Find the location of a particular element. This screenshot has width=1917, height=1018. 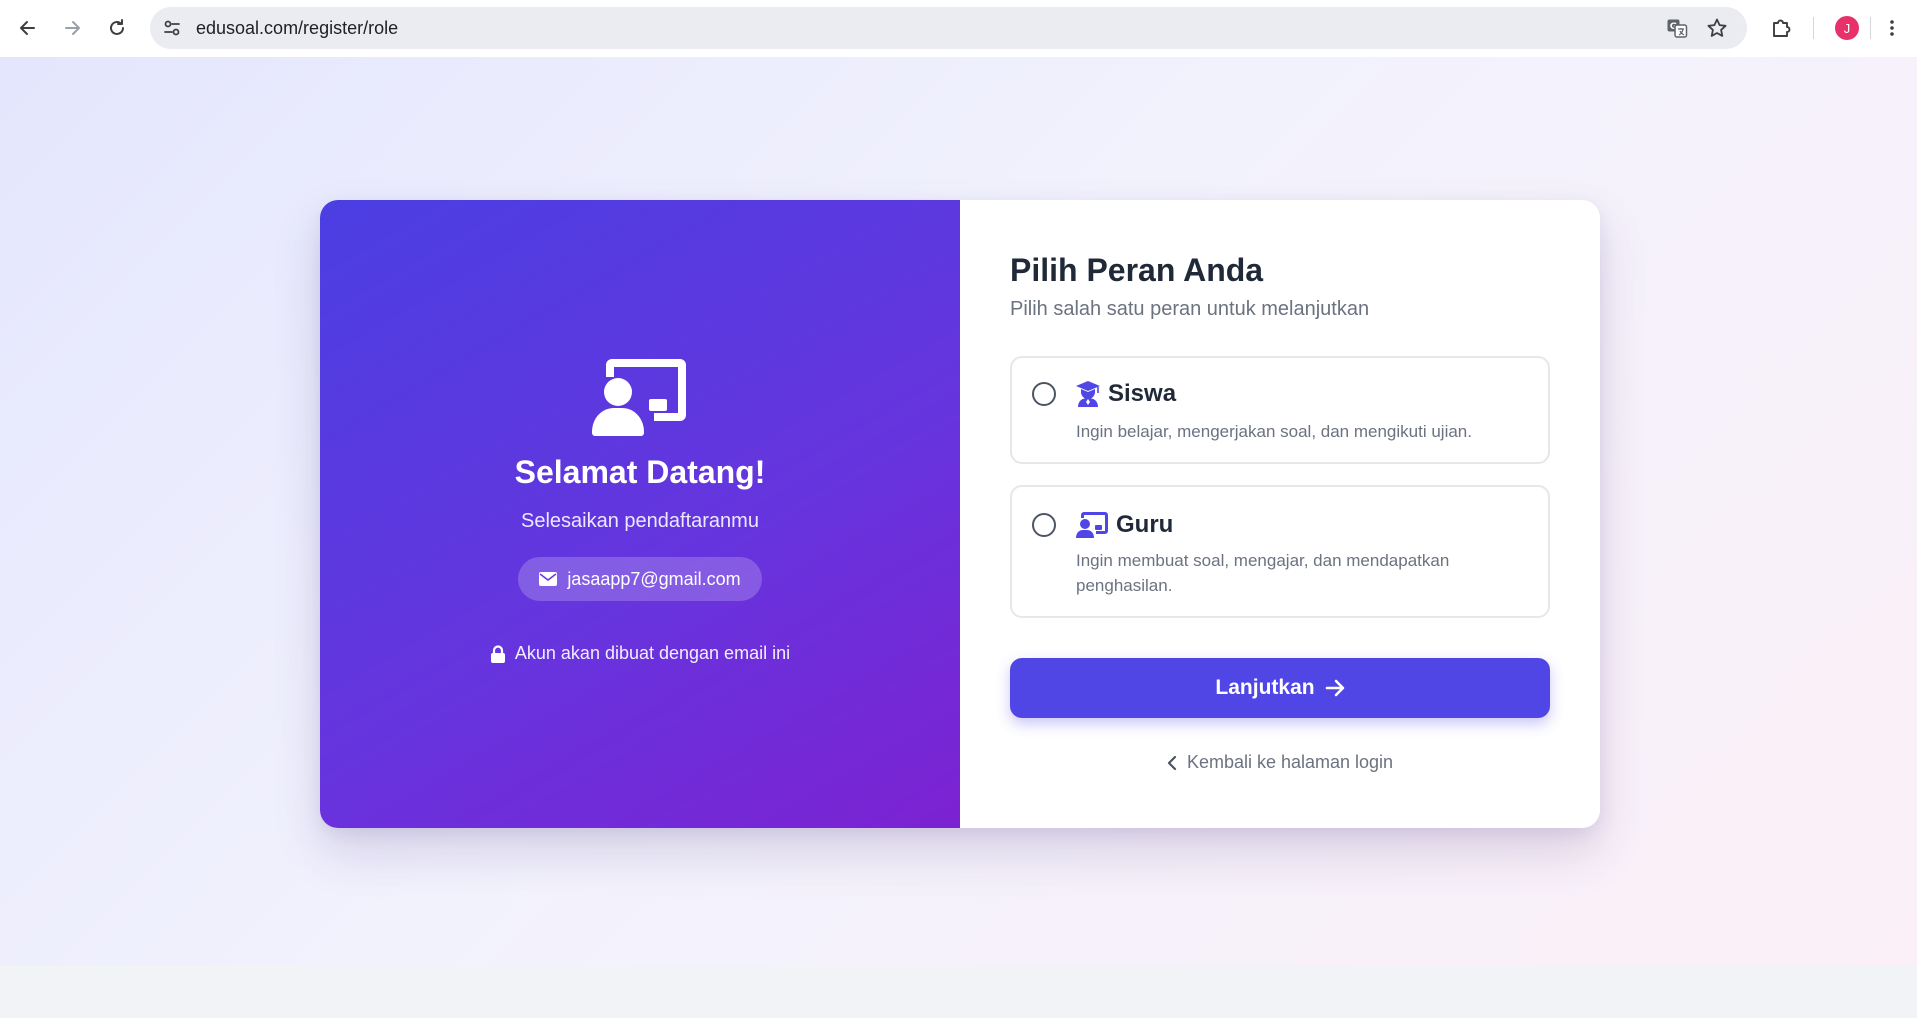

extensions-button is located at coordinates (1782, 28).